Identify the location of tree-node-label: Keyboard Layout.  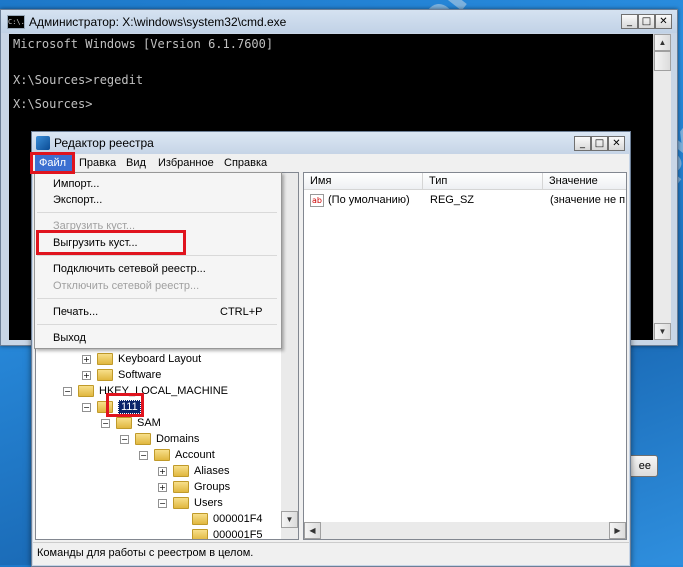
(160, 359).